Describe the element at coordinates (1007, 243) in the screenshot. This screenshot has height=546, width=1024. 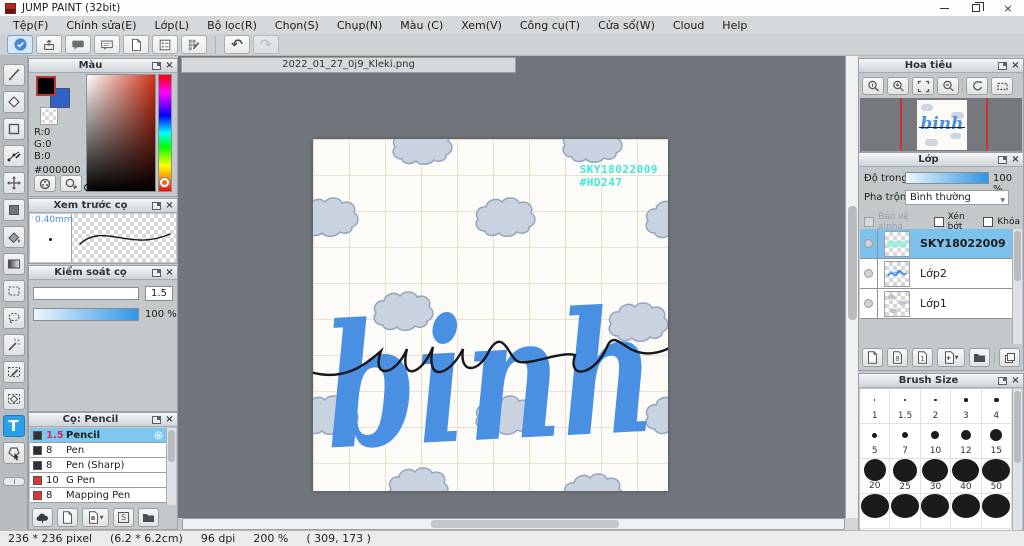
I see `layer-settings-gear-icon` at that location.